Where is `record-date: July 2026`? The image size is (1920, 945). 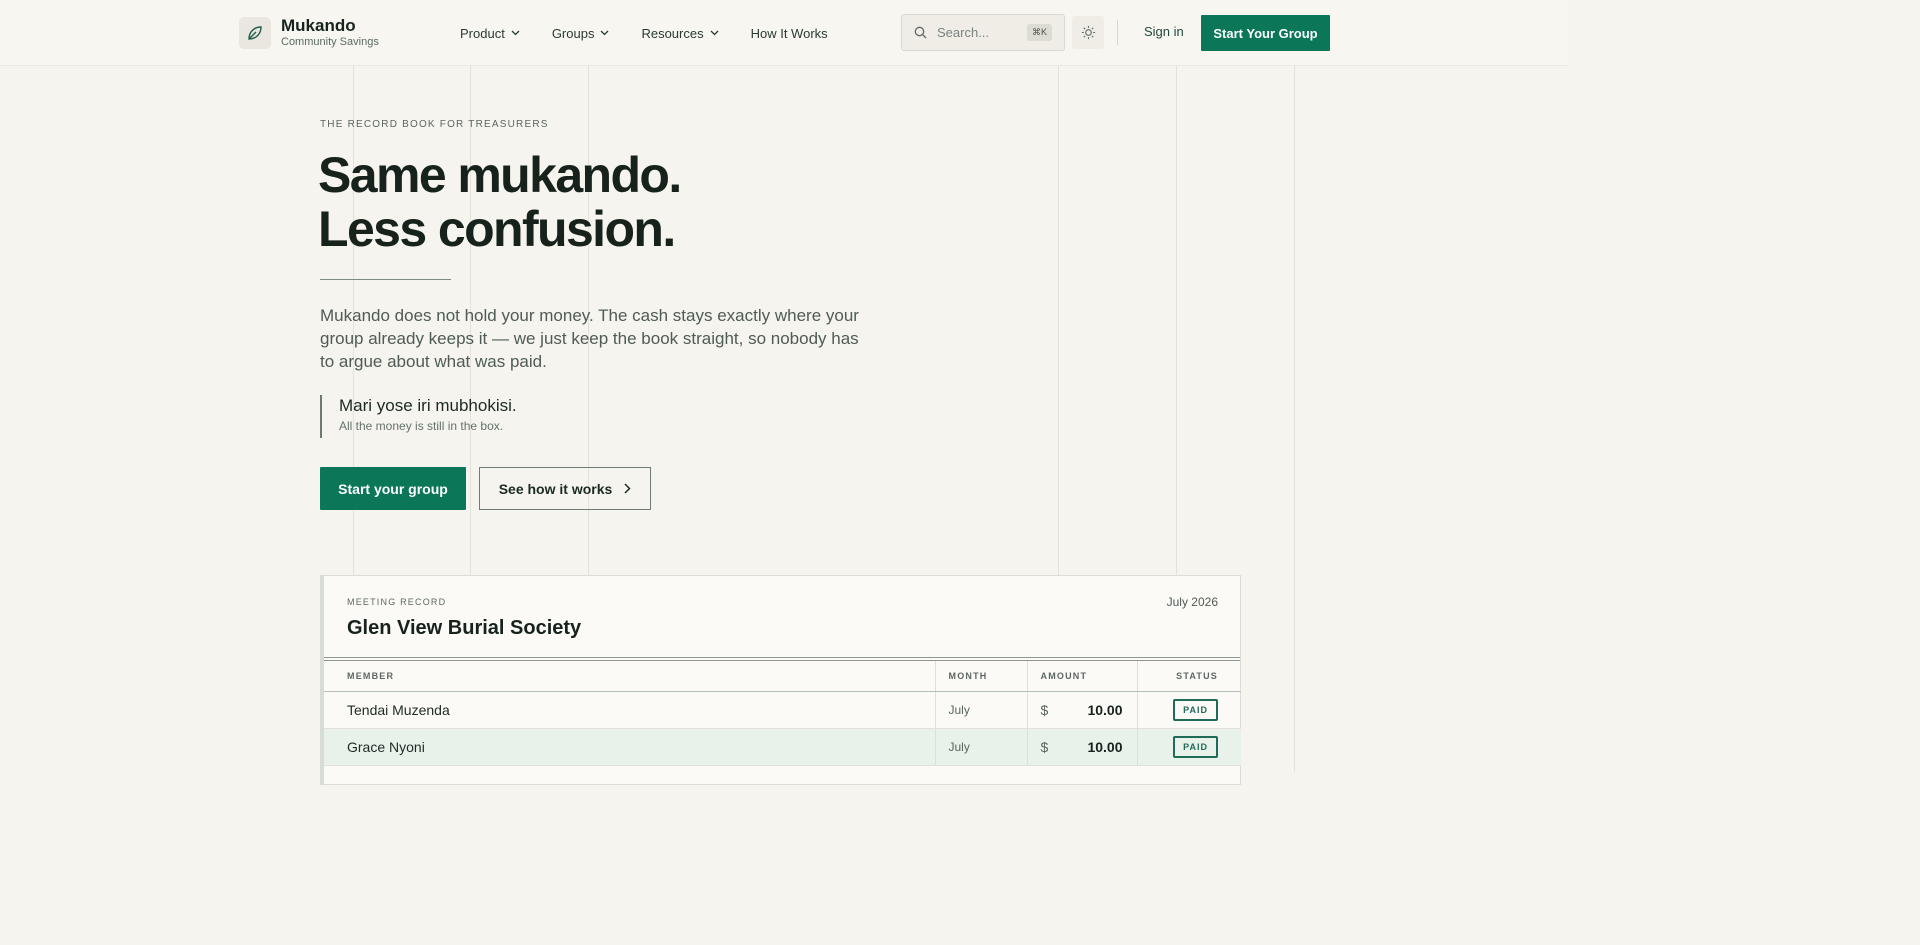
record-date: July 2026 is located at coordinates (1192, 602).